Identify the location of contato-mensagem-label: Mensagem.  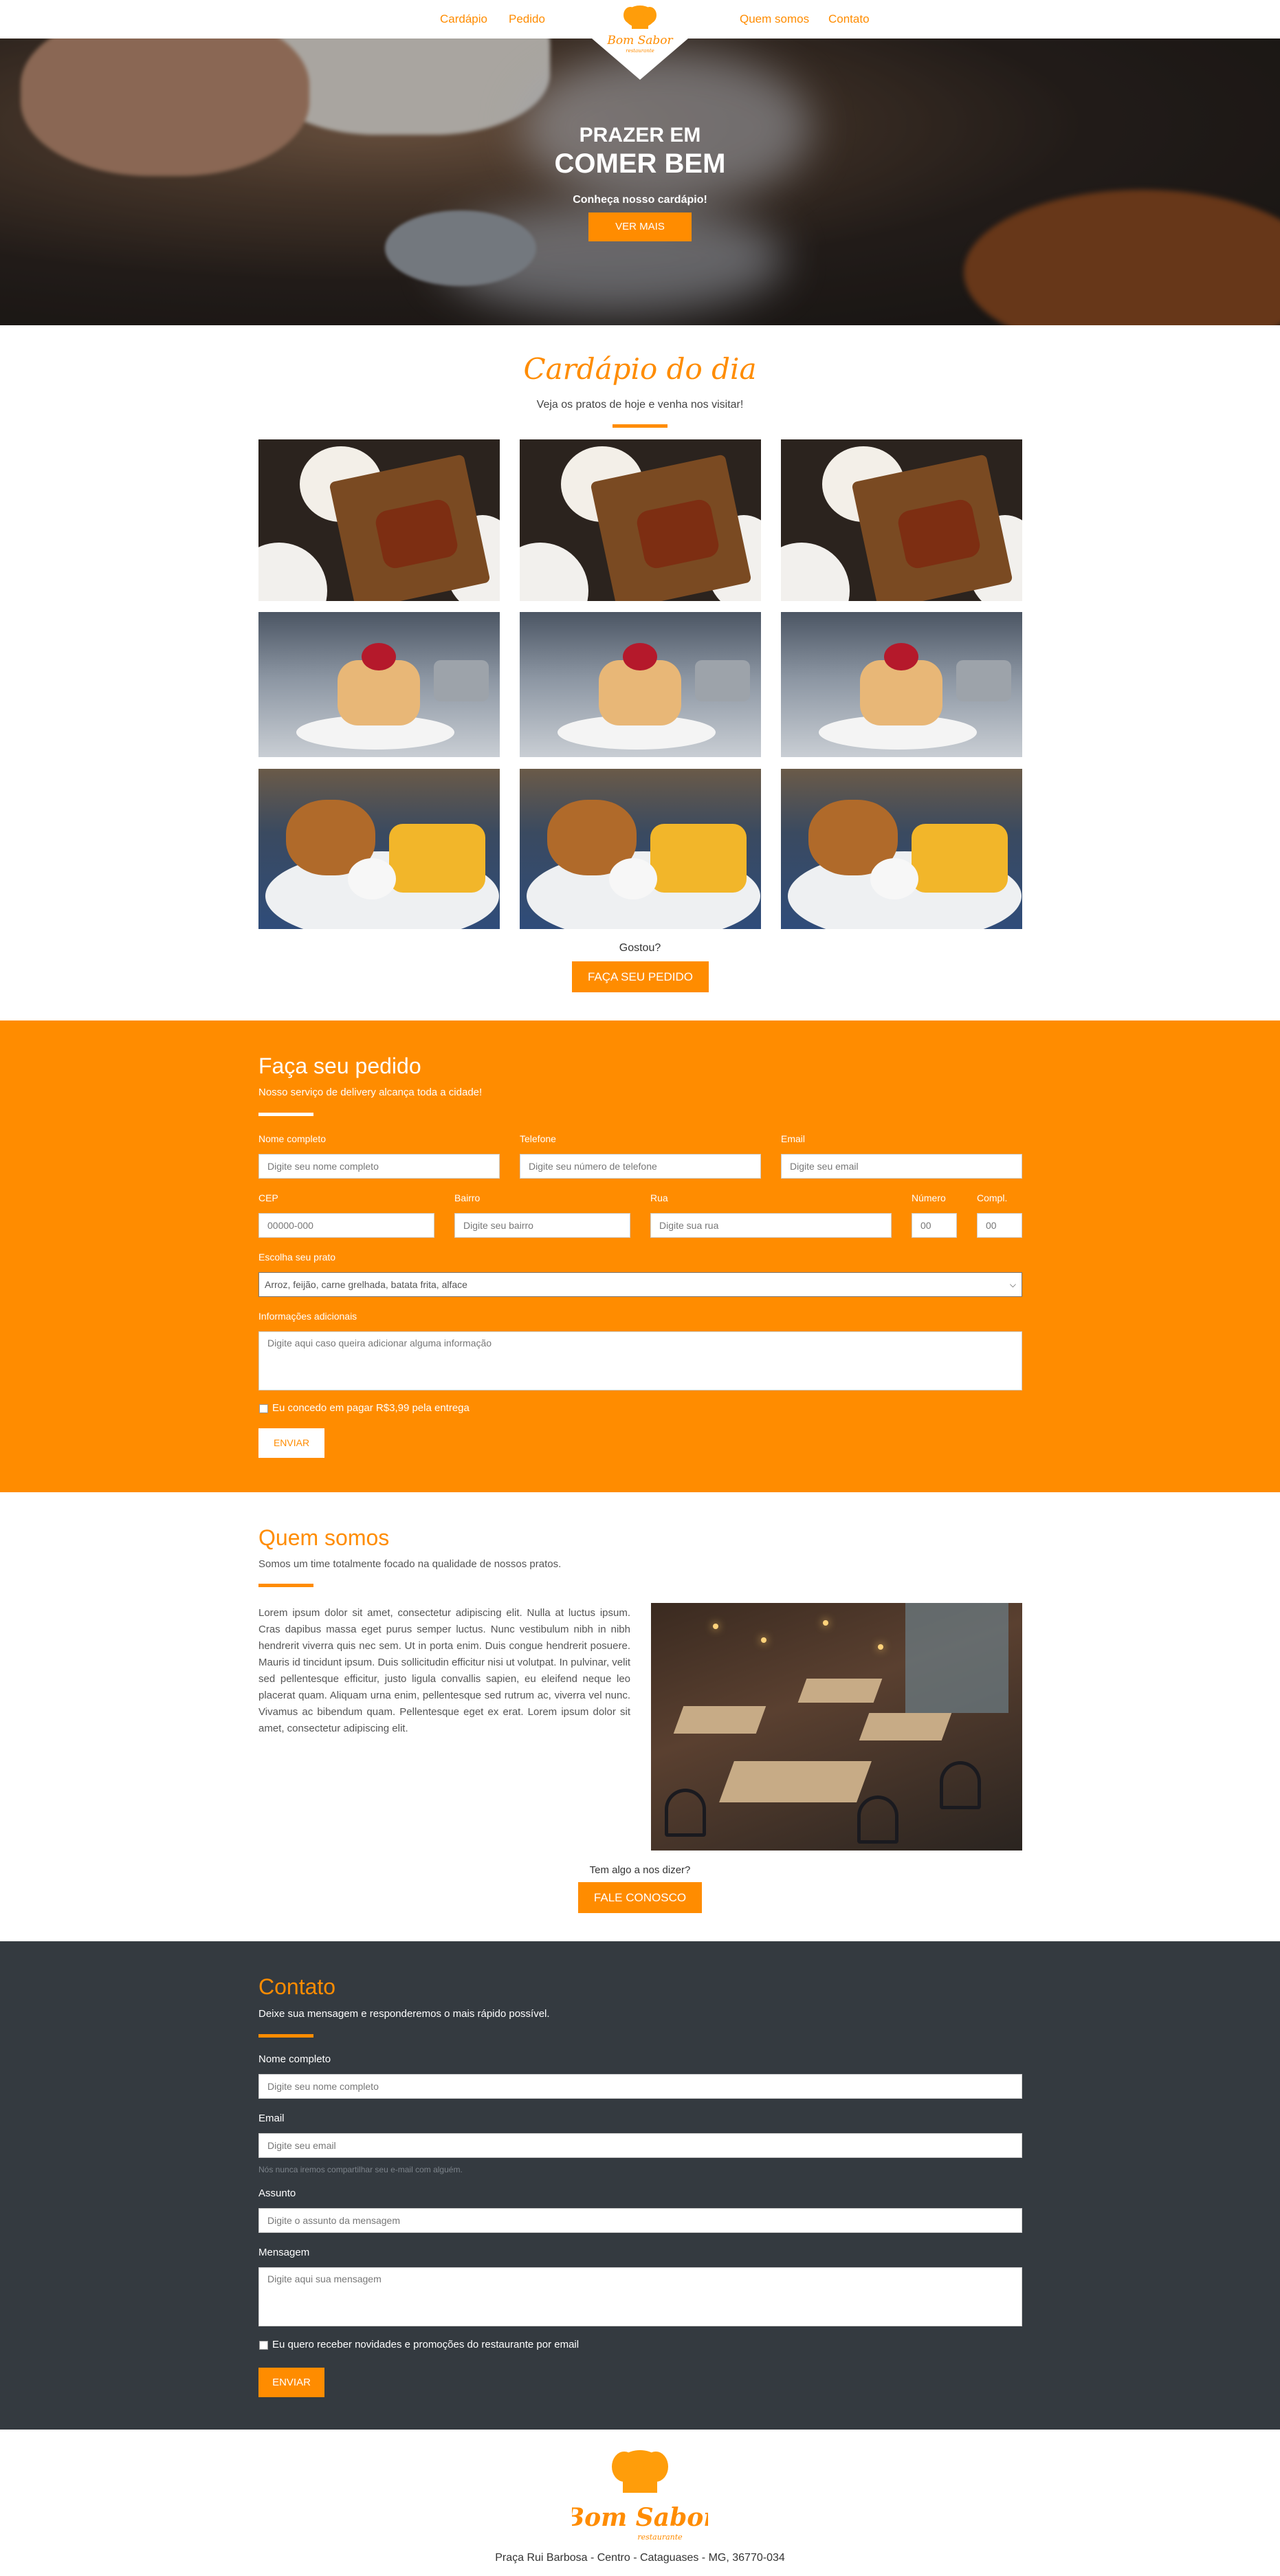
(284, 2252).